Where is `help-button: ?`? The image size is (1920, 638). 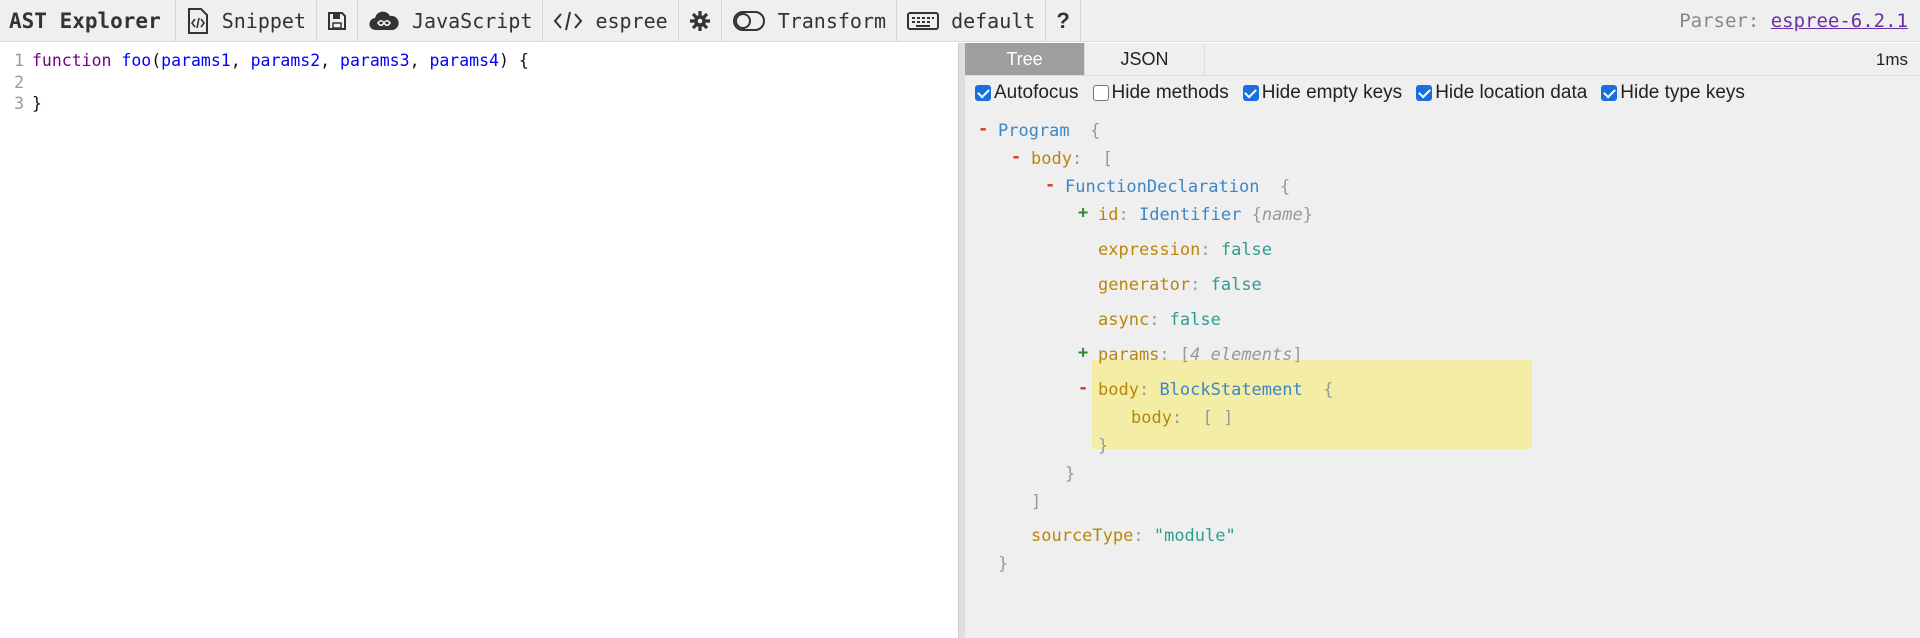
help-button: ? is located at coordinates (1063, 21).